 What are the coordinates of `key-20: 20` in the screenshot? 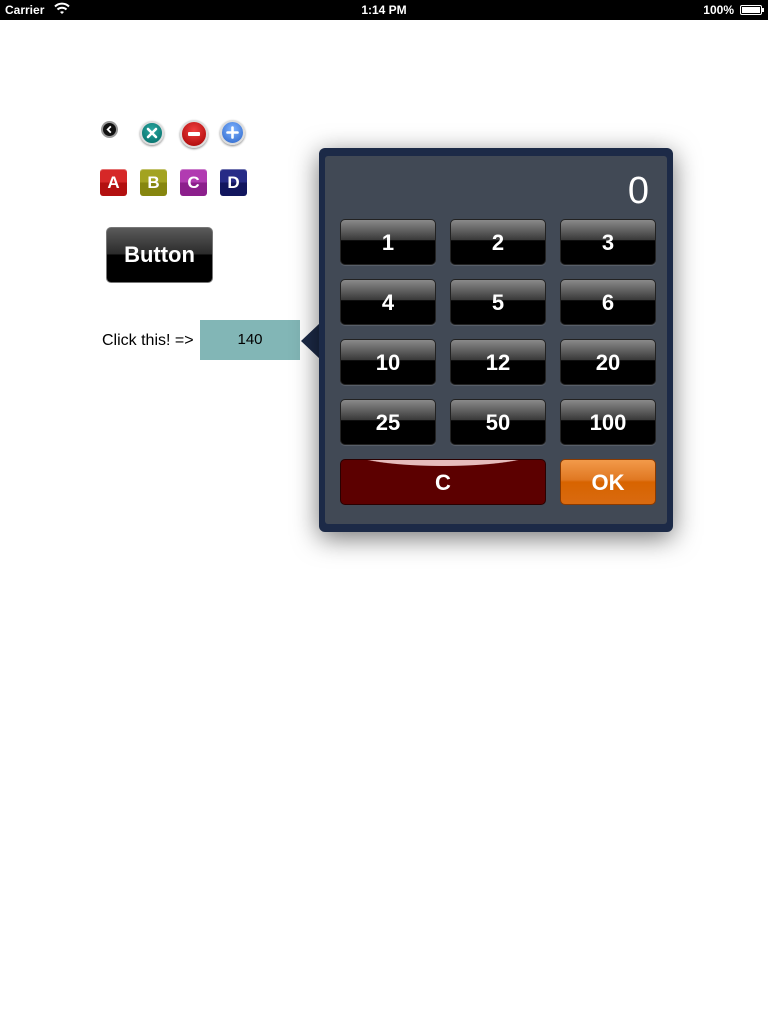 It's located at (608, 362).